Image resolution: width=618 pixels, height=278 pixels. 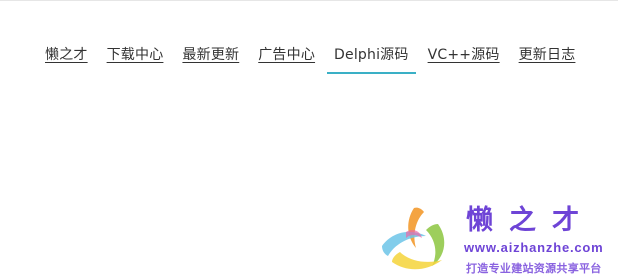 I want to click on nav-link-home: 懒之才, so click(x=66, y=59).